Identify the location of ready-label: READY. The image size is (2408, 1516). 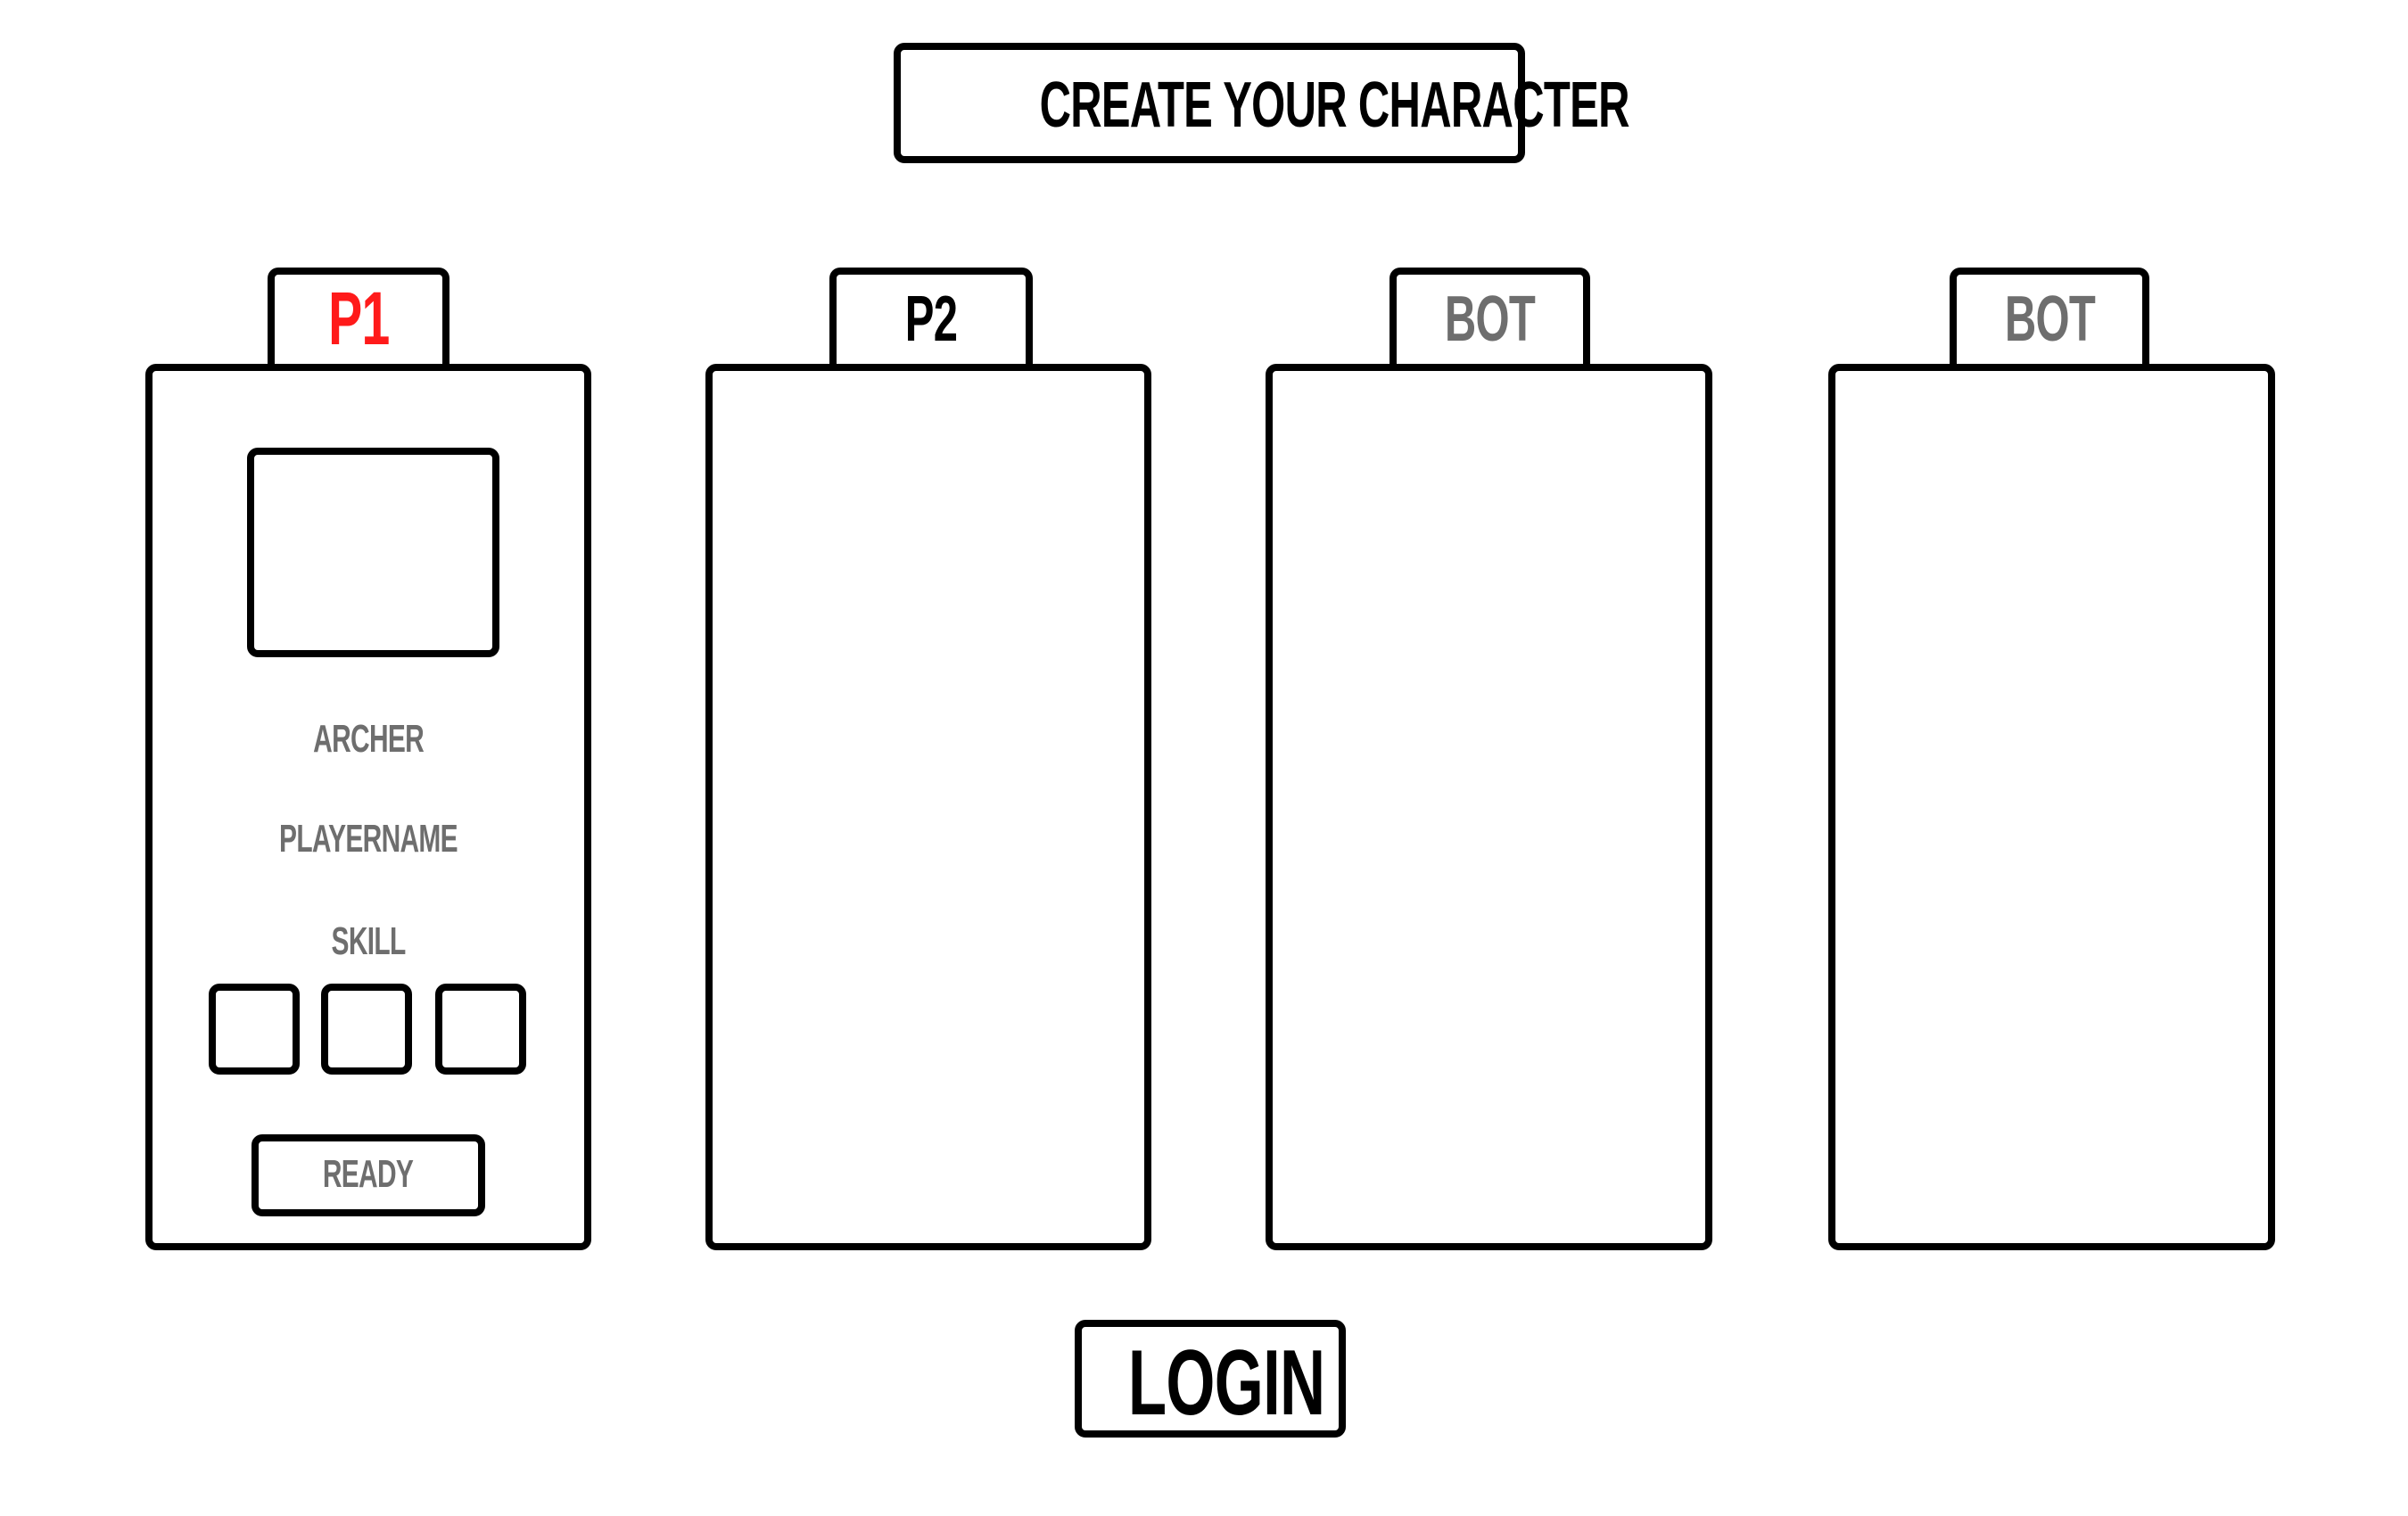
(368, 1174).